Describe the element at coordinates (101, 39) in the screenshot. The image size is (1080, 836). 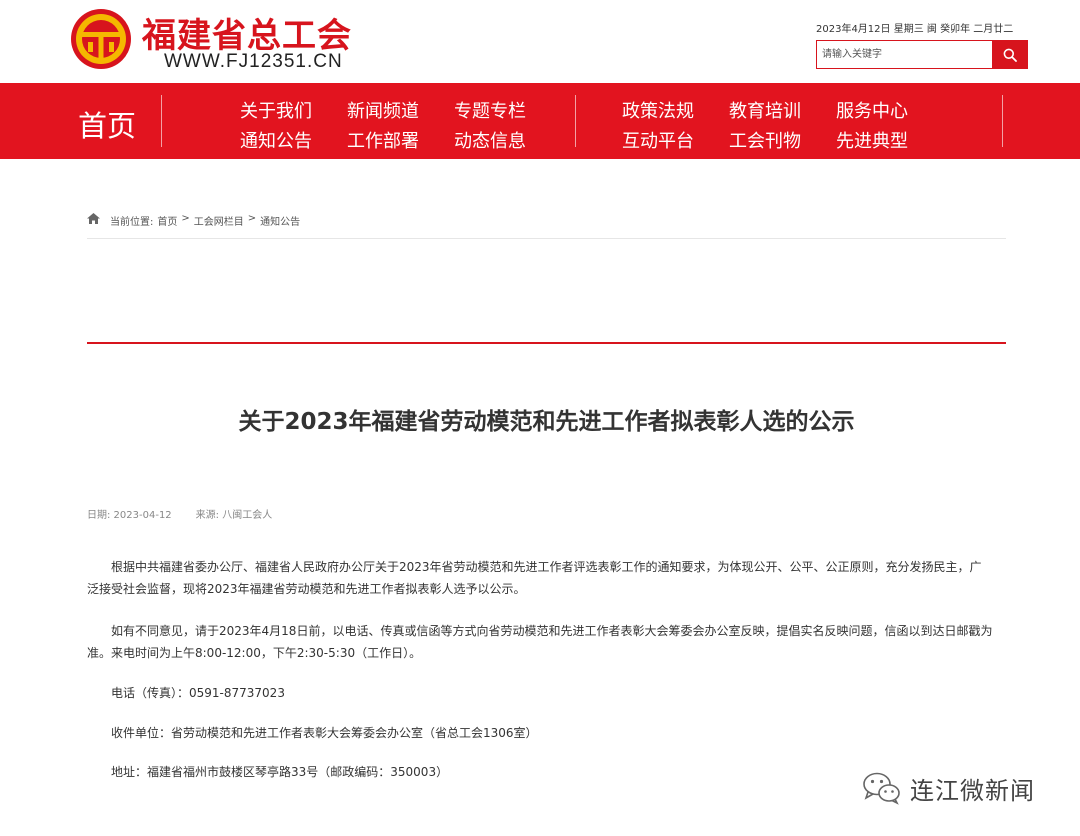
I see `union-logo-icon` at that location.